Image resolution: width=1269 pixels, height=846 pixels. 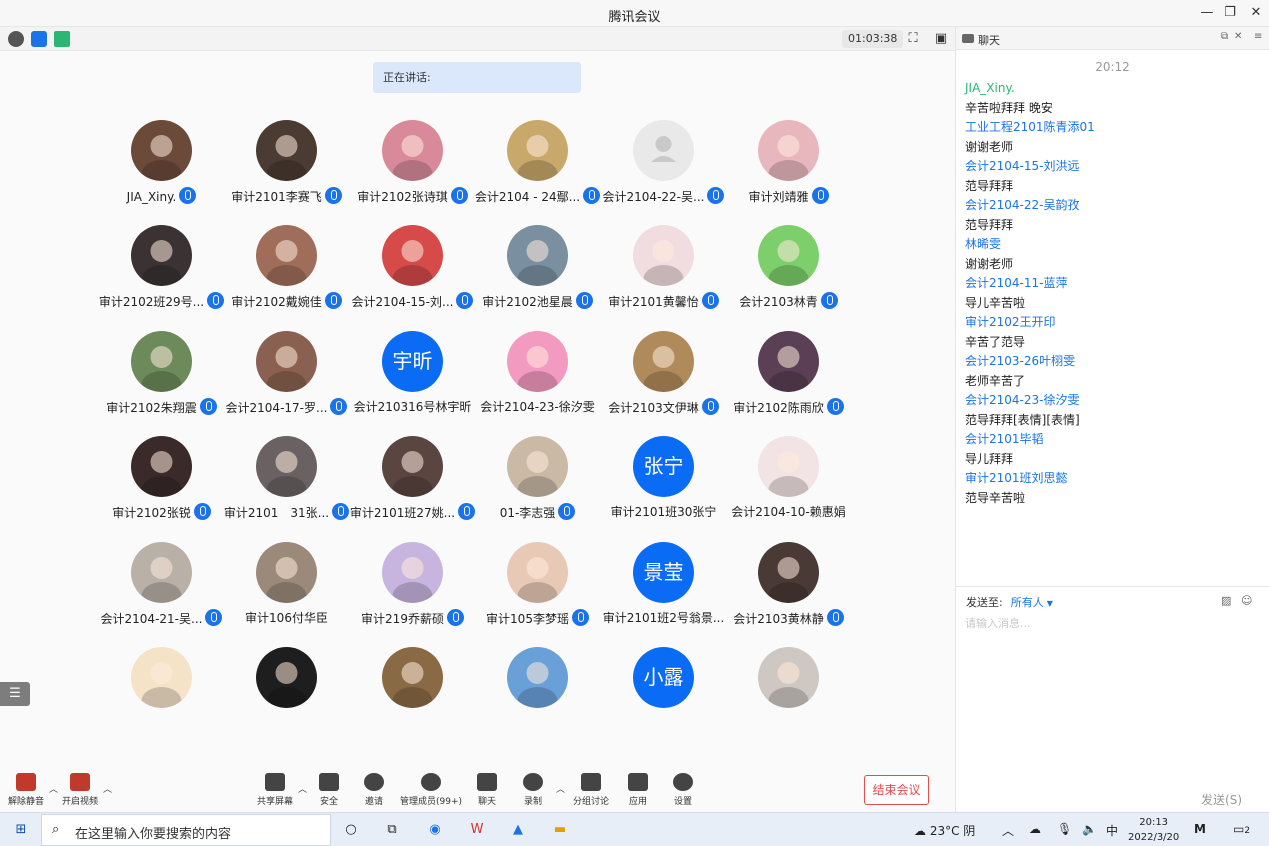 I want to click on member-list-toggle-icon: ☰, so click(x=15, y=694).